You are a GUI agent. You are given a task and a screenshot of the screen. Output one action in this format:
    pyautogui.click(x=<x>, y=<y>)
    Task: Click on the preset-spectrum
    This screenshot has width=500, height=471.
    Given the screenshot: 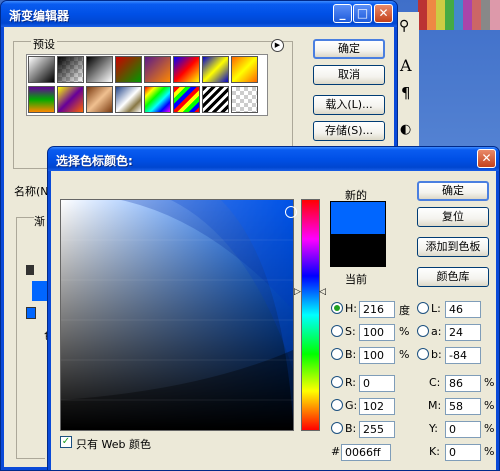 What is the action you would take?
    pyautogui.click(x=157, y=99)
    